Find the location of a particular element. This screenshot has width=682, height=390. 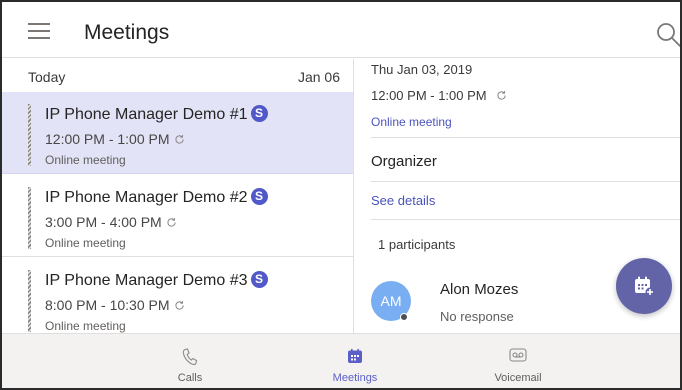

participant-status: No response is located at coordinates (477, 316).